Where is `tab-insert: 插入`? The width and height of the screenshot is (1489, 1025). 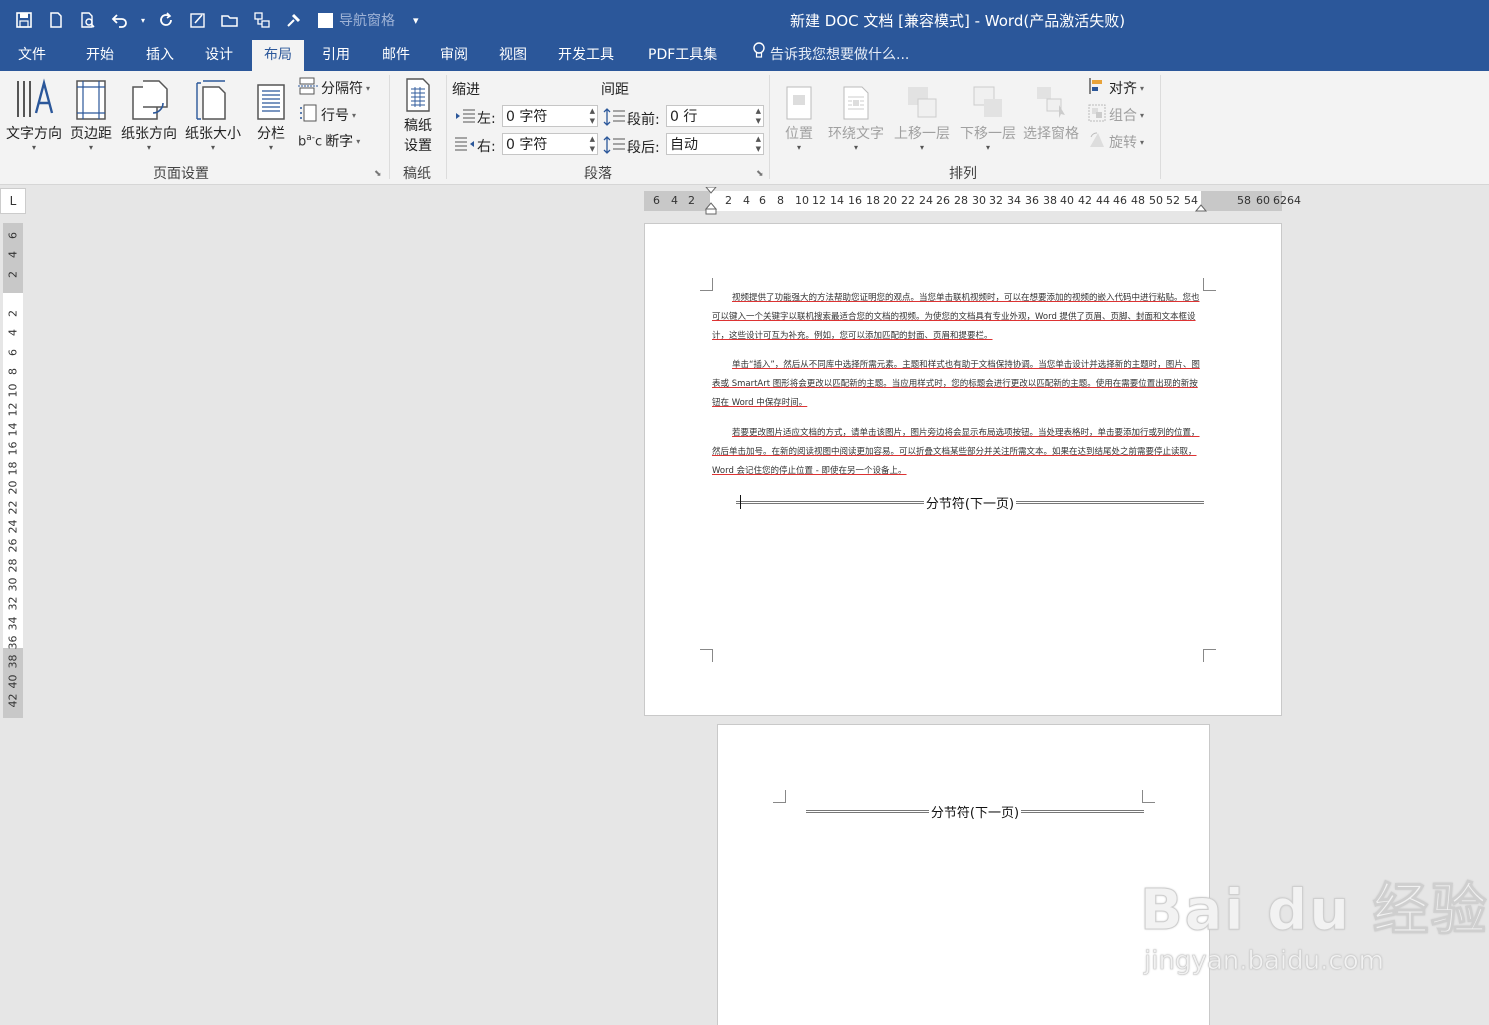 tab-insert: 插入 is located at coordinates (160, 55).